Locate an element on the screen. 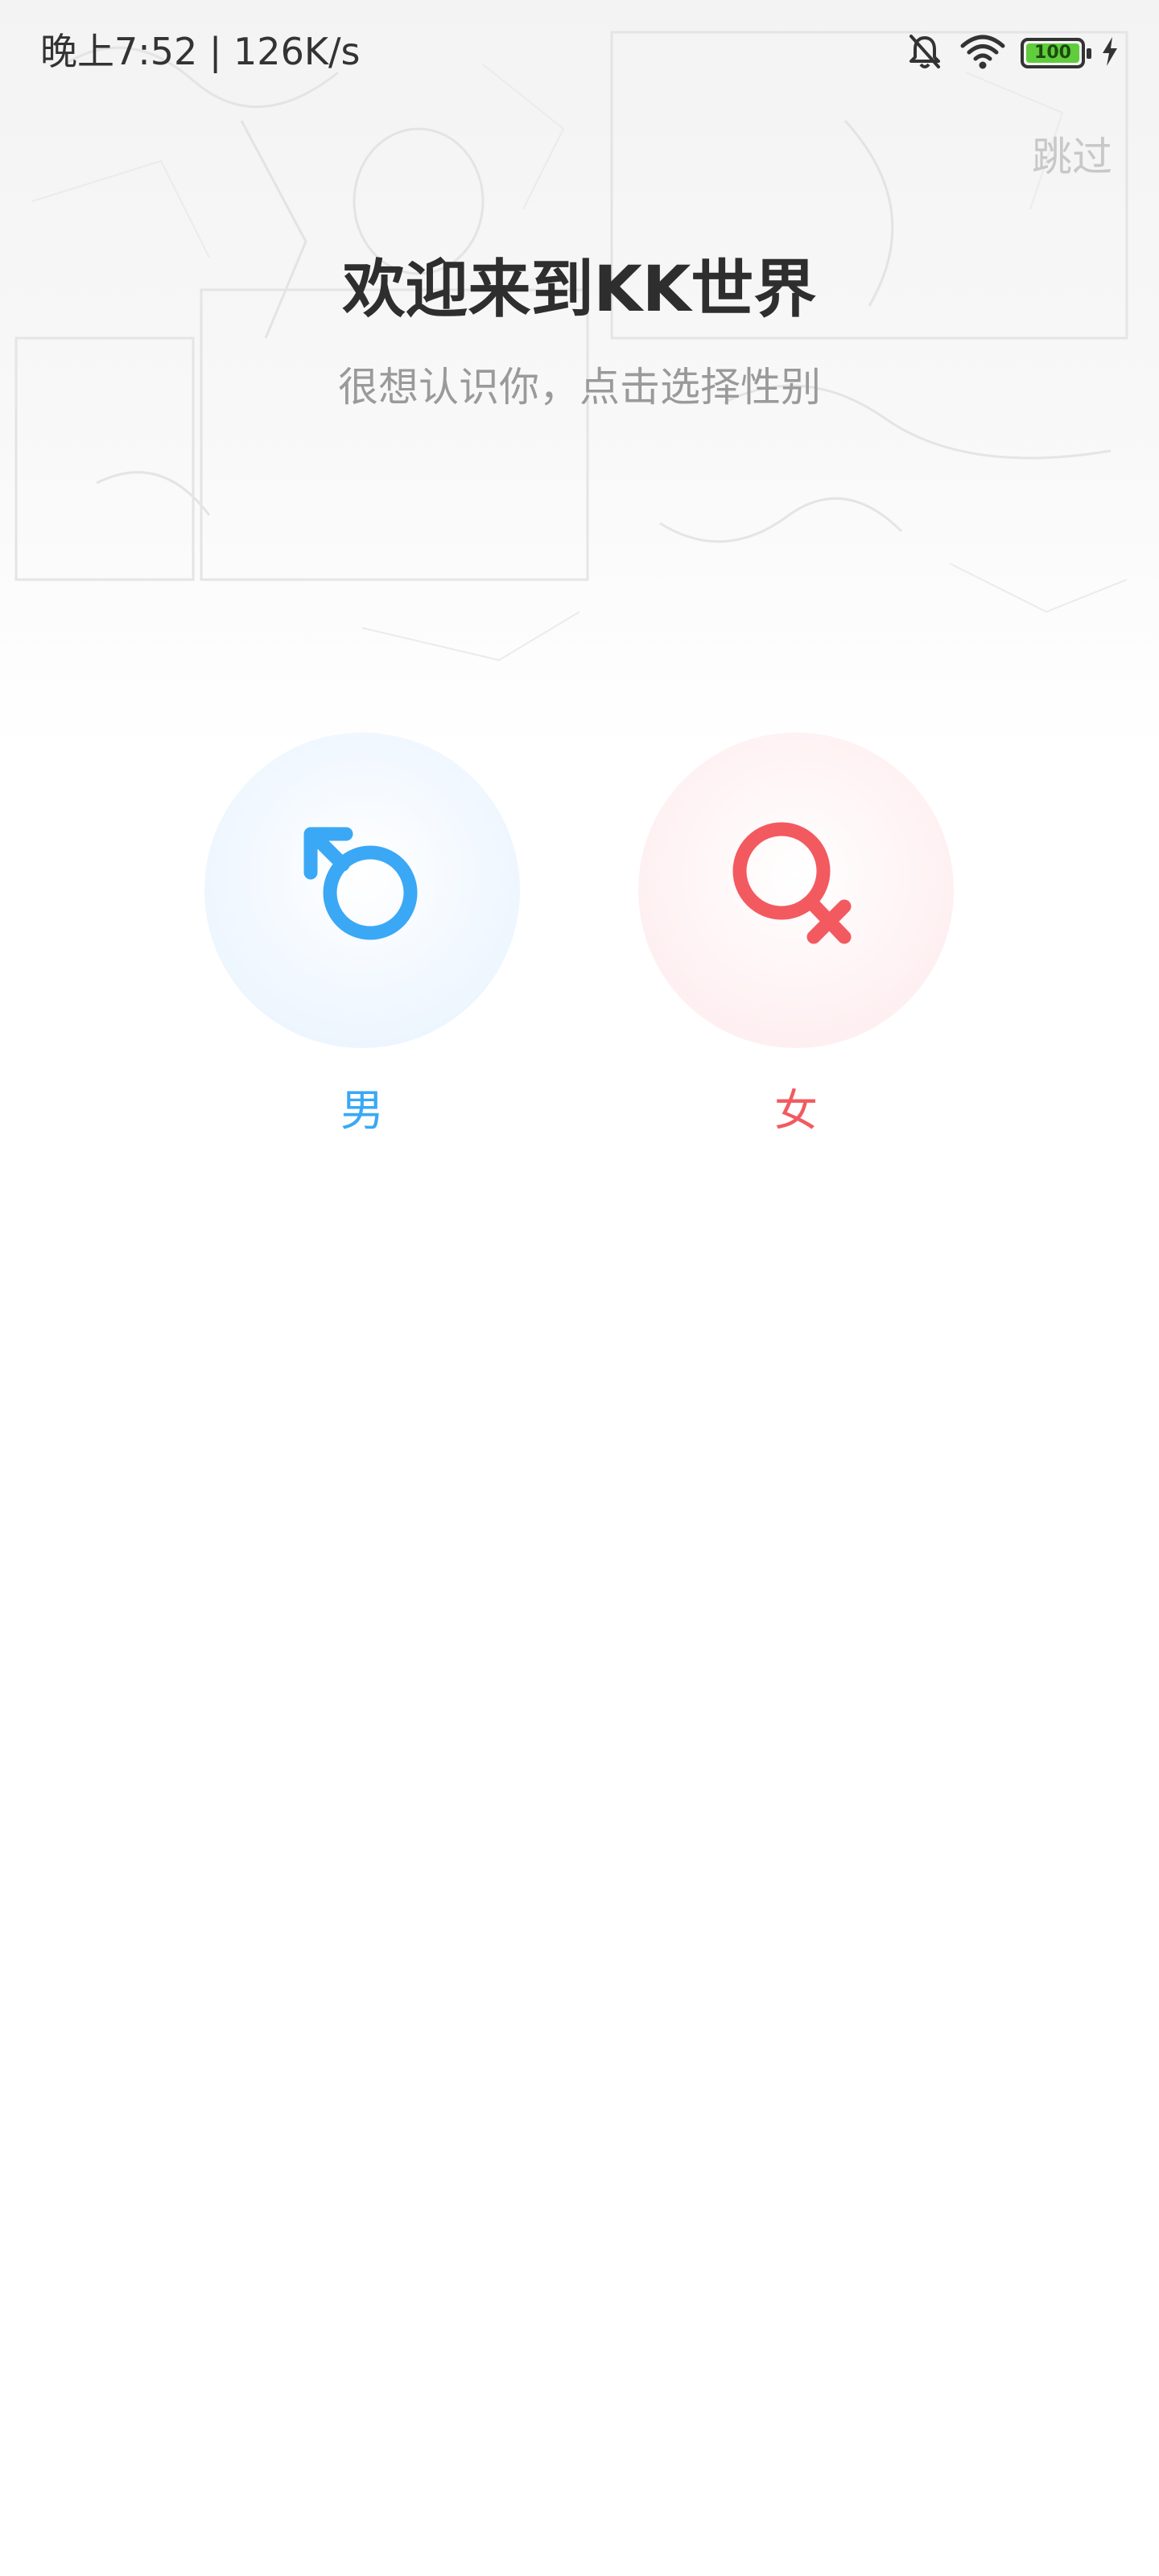 This screenshot has width=1159, height=2576. status-bar: 晚上7:52 | 126K/s 100 is located at coordinates (579, 53).